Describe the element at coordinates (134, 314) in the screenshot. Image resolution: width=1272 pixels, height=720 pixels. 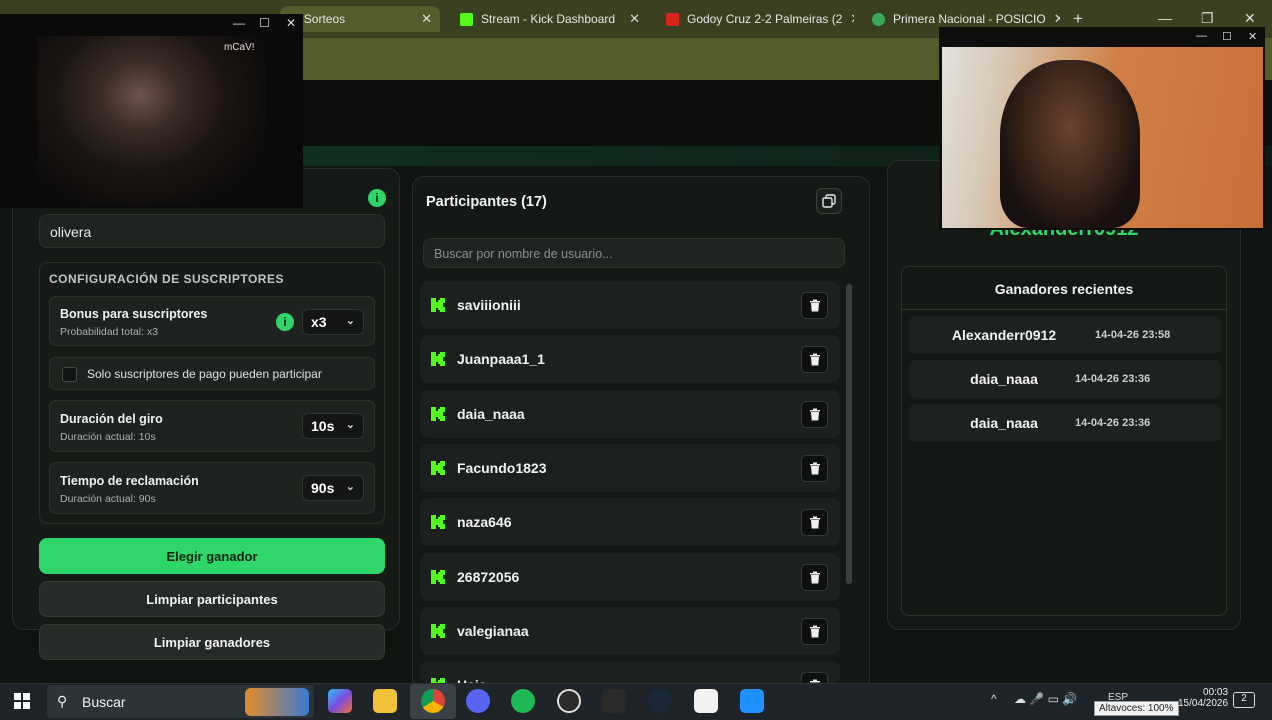
I see `bonus-title: Bonus para suscriptores` at that location.